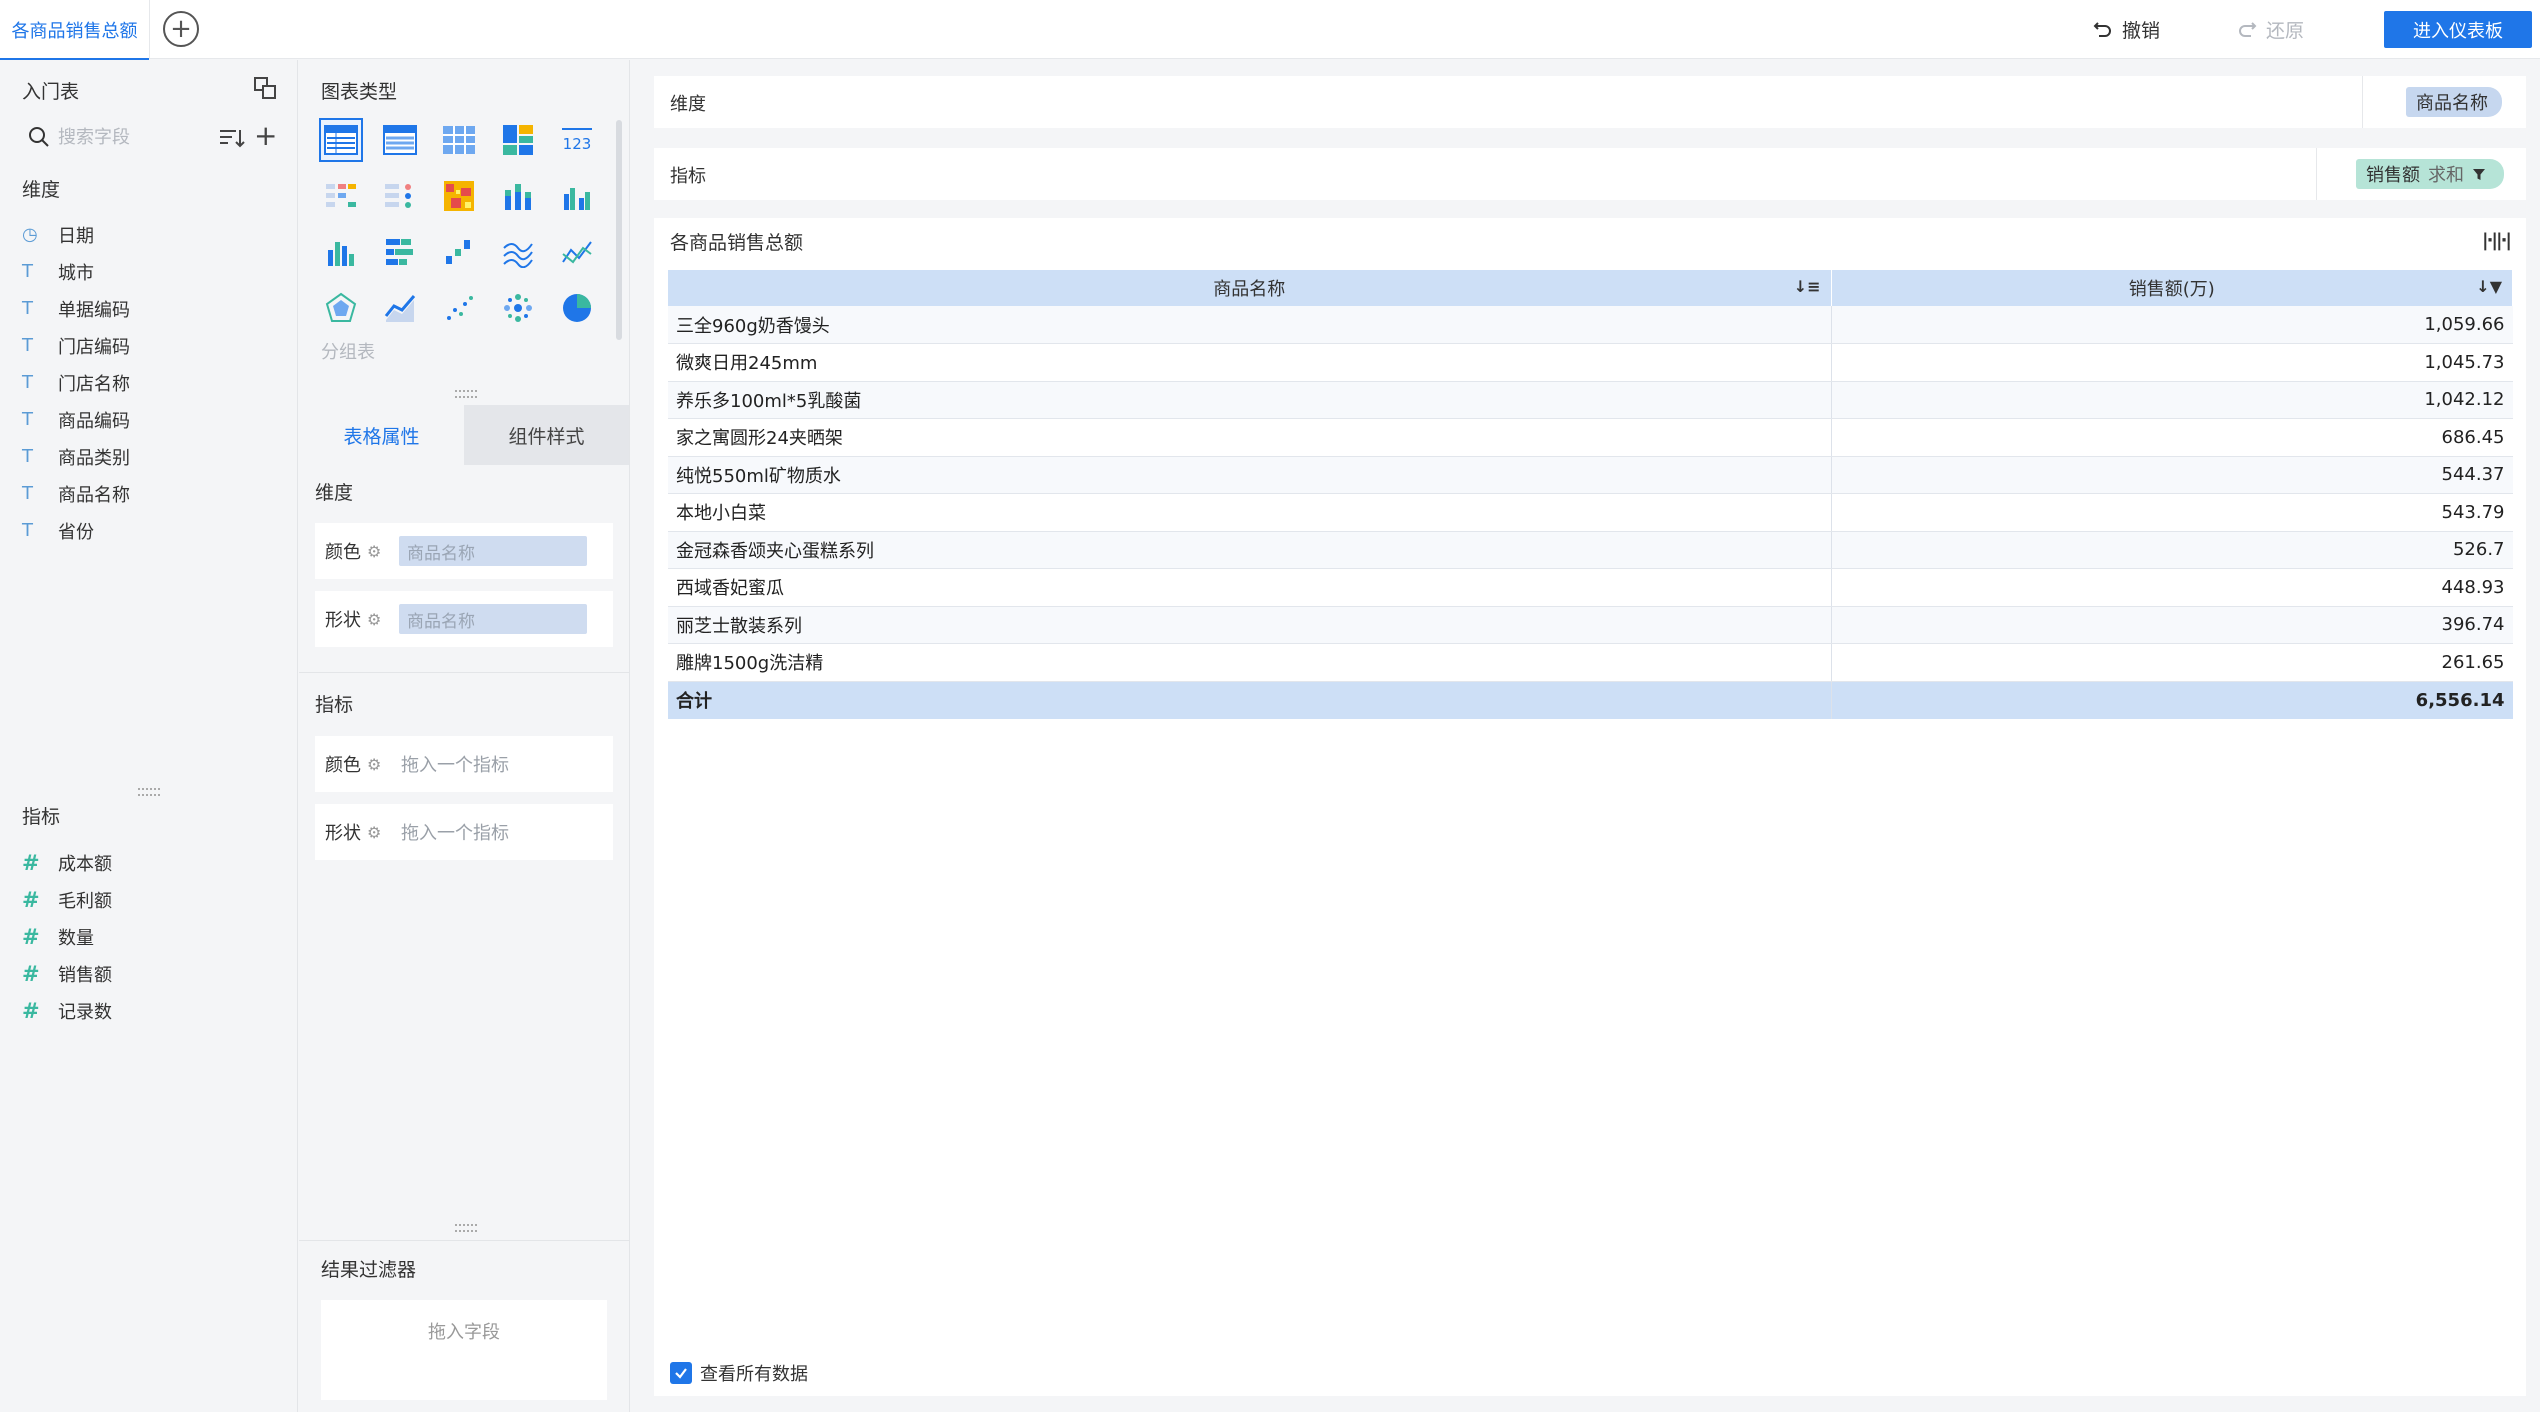  I want to click on column-width-icon: |·||·|, so click(2497, 240).